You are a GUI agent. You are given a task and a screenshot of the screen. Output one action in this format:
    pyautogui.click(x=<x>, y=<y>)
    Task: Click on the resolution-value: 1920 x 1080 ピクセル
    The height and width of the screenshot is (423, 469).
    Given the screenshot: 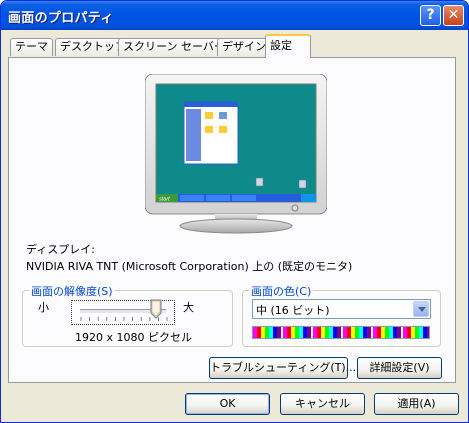 What is the action you would take?
    pyautogui.click(x=133, y=337)
    